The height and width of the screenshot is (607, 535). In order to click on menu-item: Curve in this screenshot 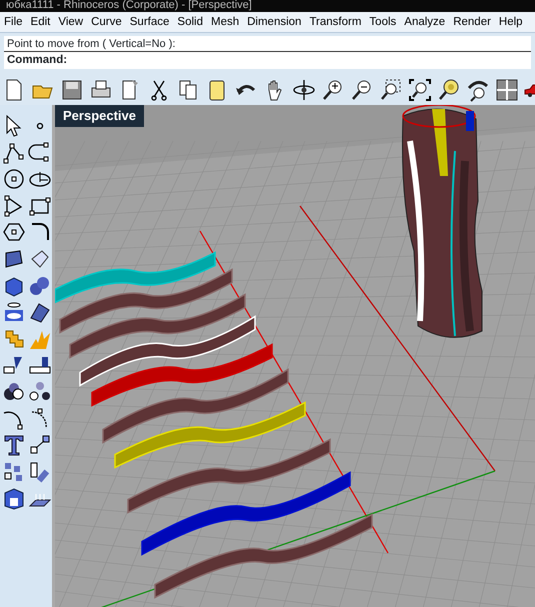, I will do `click(106, 22)`.